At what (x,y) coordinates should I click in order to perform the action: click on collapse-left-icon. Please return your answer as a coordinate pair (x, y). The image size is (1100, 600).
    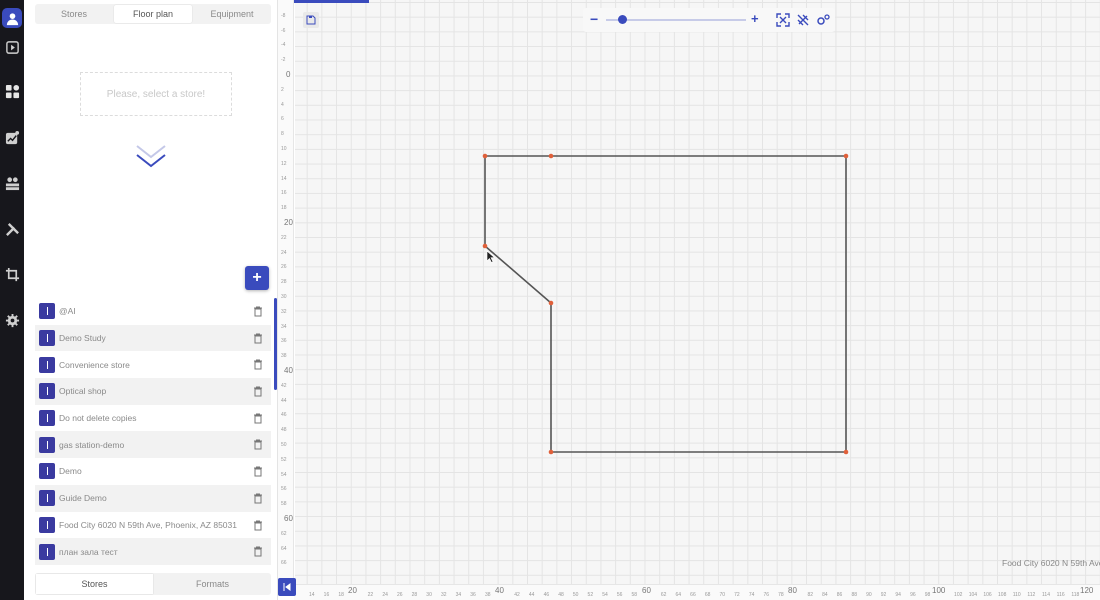
    Looking at the image, I should click on (287, 587).